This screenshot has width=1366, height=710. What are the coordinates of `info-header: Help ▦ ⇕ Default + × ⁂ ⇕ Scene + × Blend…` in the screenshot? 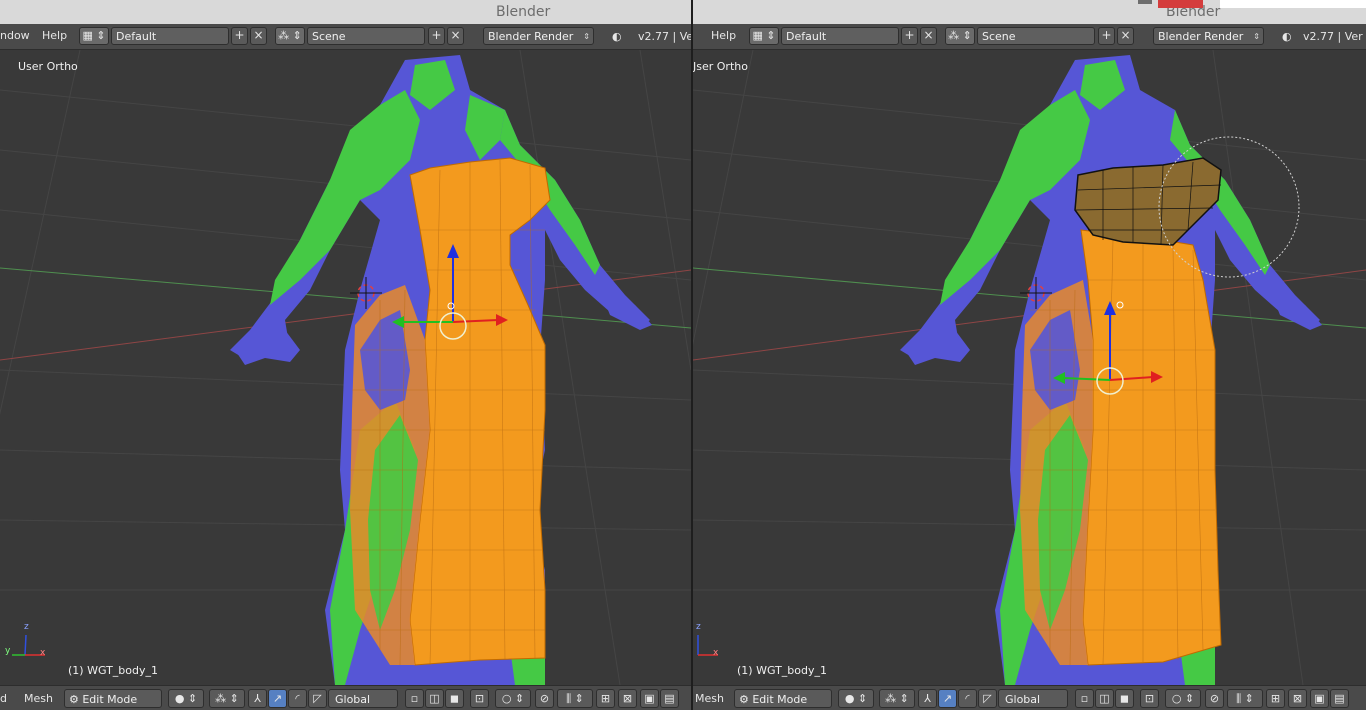 It's located at (1029, 37).